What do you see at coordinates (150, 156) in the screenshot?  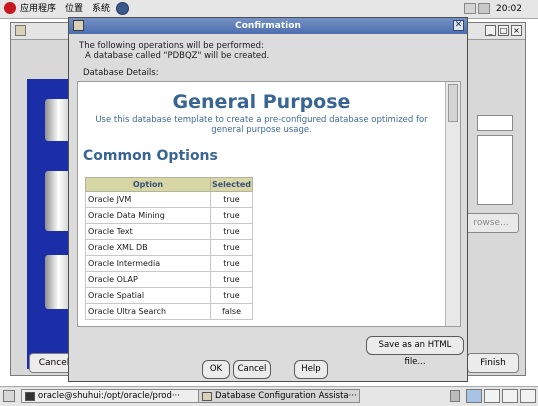 I see `section-title: Common Options` at bounding box center [150, 156].